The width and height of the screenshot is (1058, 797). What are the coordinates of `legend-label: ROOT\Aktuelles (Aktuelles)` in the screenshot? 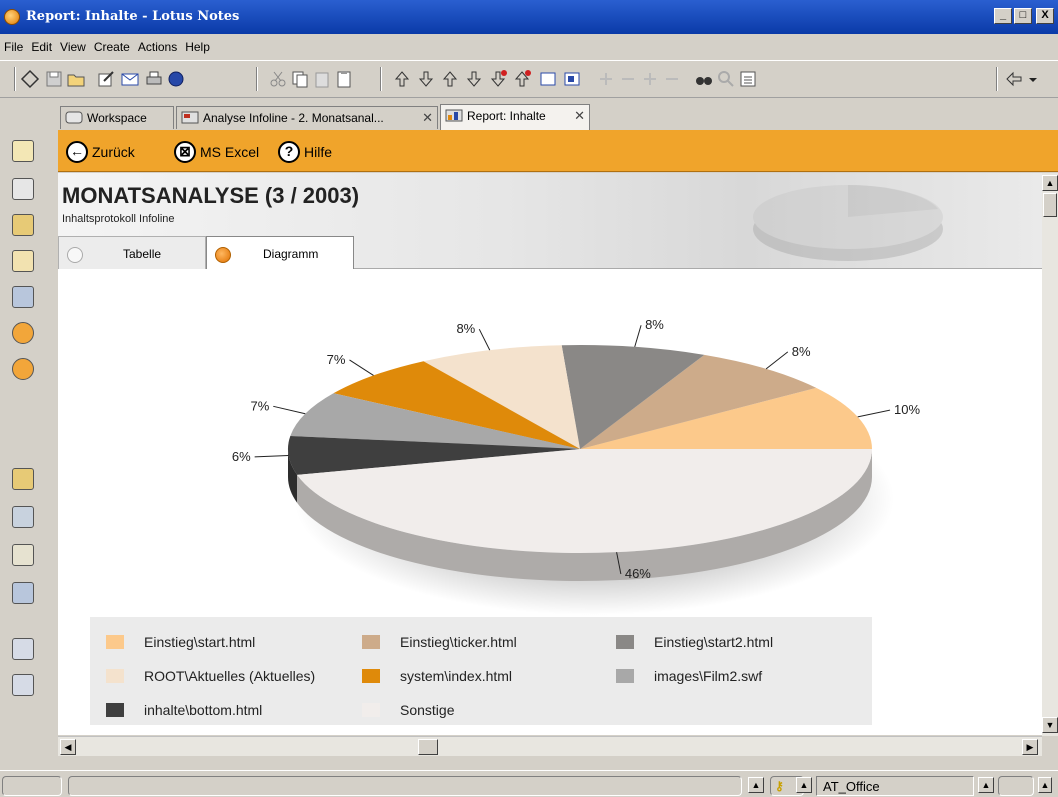 It's located at (230, 676).